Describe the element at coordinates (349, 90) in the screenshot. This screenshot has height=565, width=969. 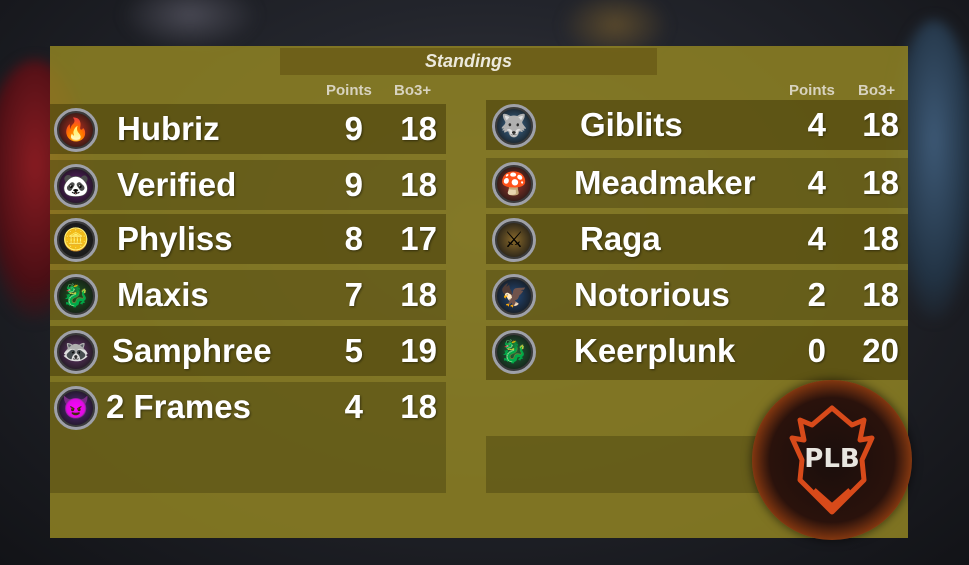
I see `left-points-header: Points` at that location.